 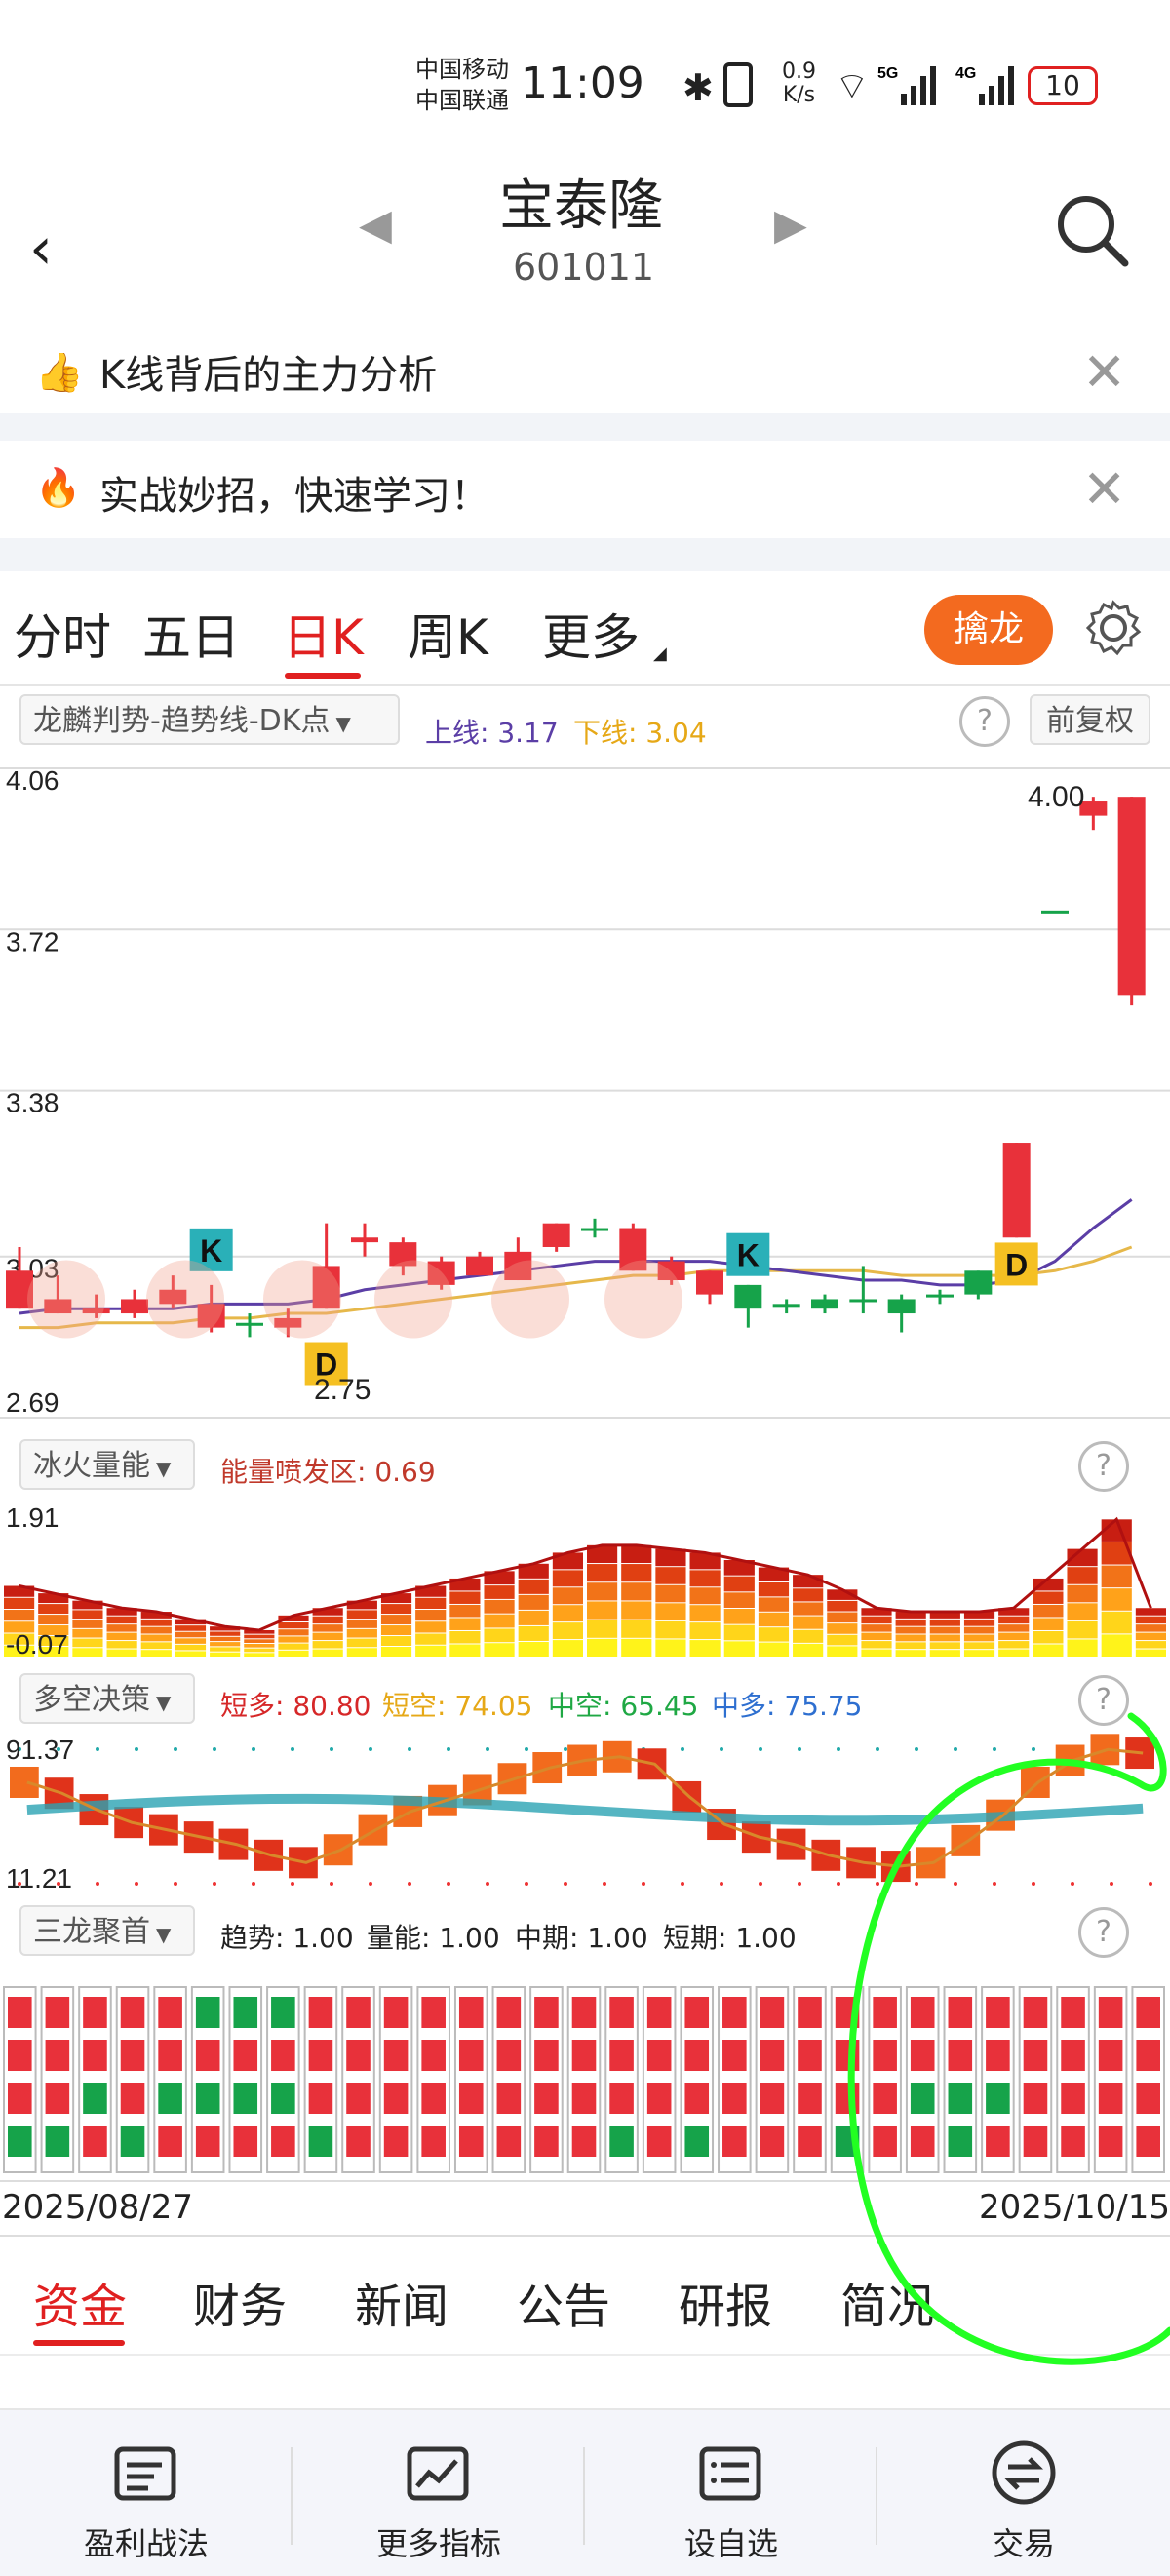 I want to click on next-stock-icon: ▶, so click(x=790, y=225).